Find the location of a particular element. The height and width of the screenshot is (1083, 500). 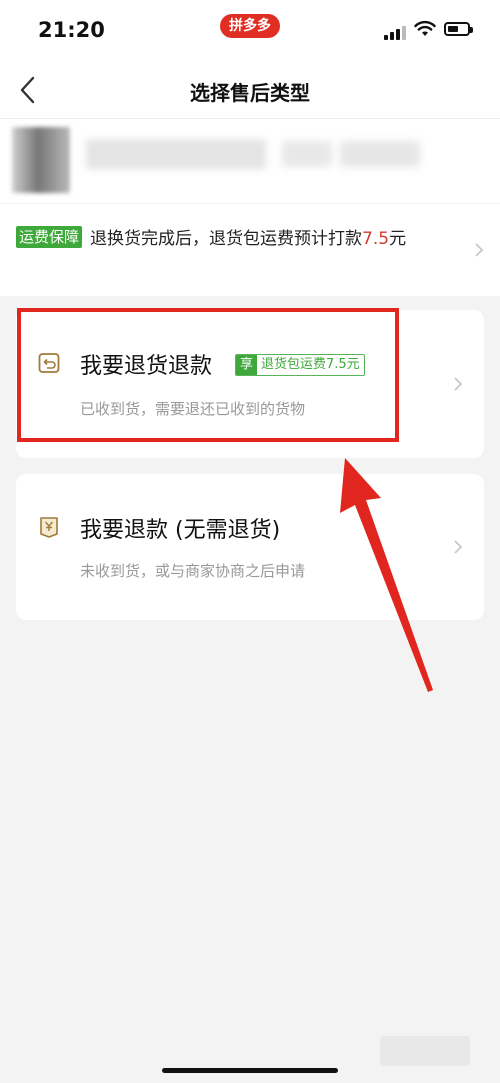

annotation-arrow-icon is located at coordinates (386, 575).